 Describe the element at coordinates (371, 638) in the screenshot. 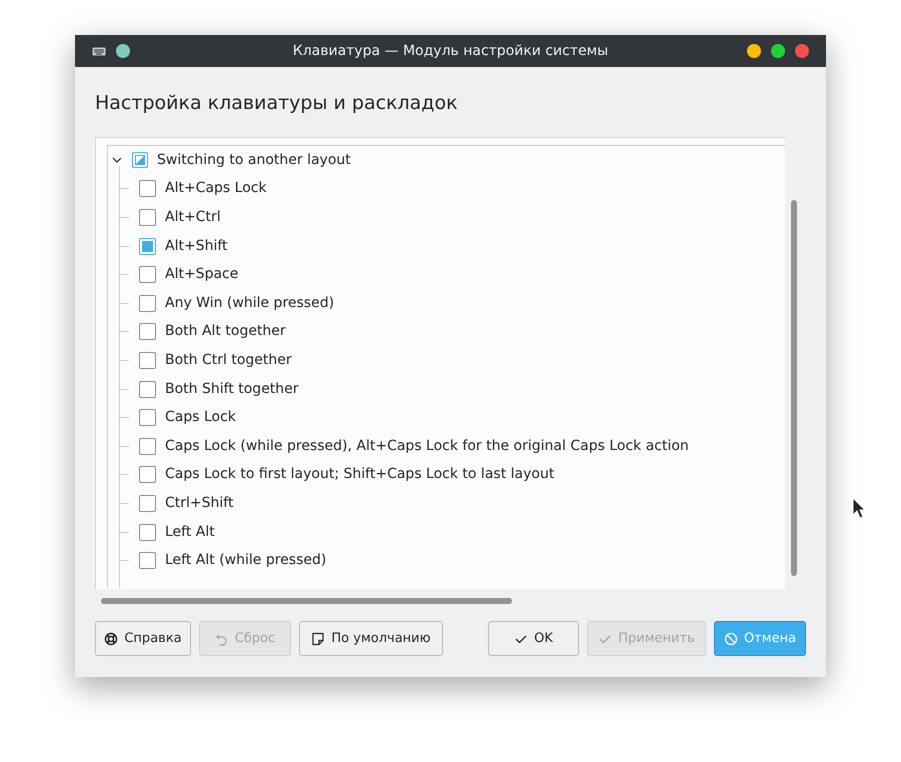

I see `dialog-button: По умолчанию` at that location.